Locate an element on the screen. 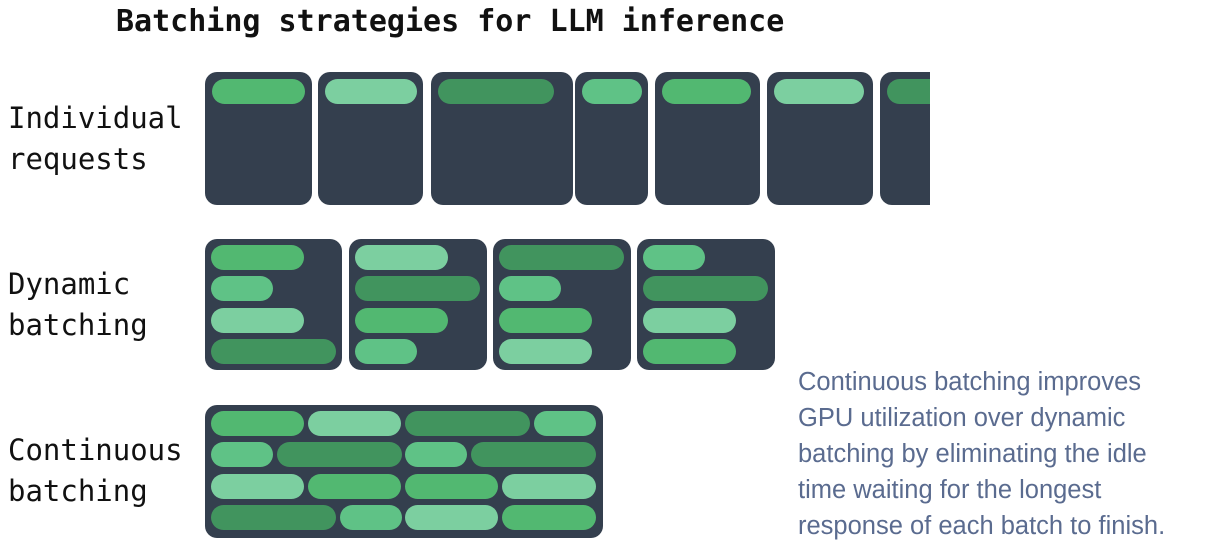 The image size is (1218, 554). continuous-label-line1: Continuous is located at coordinates (95, 450).